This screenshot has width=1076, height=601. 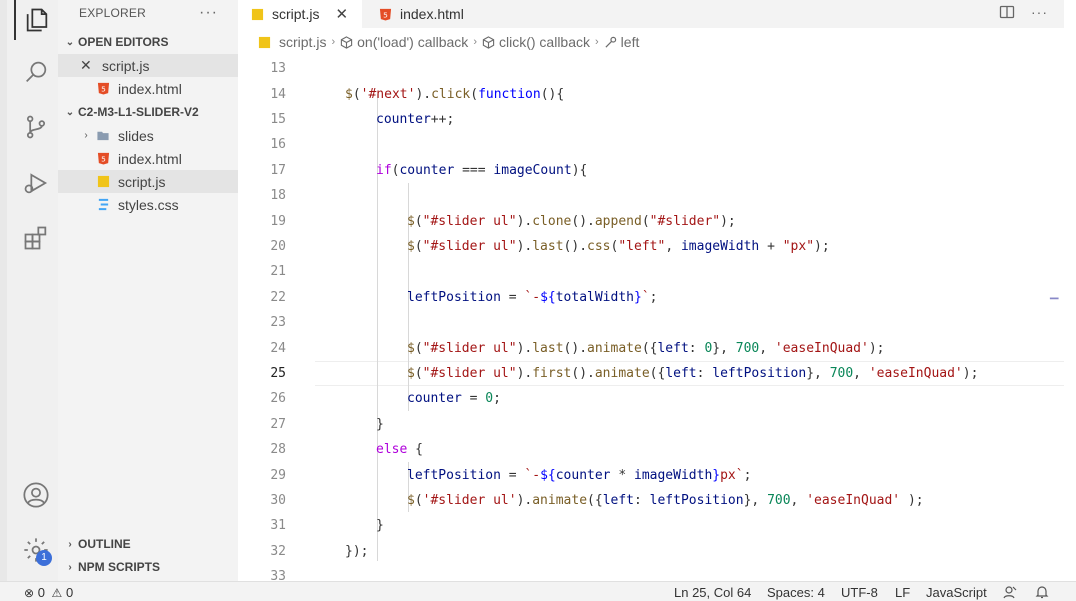 I want to click on code-line: 33, so click(x=651, y=572).